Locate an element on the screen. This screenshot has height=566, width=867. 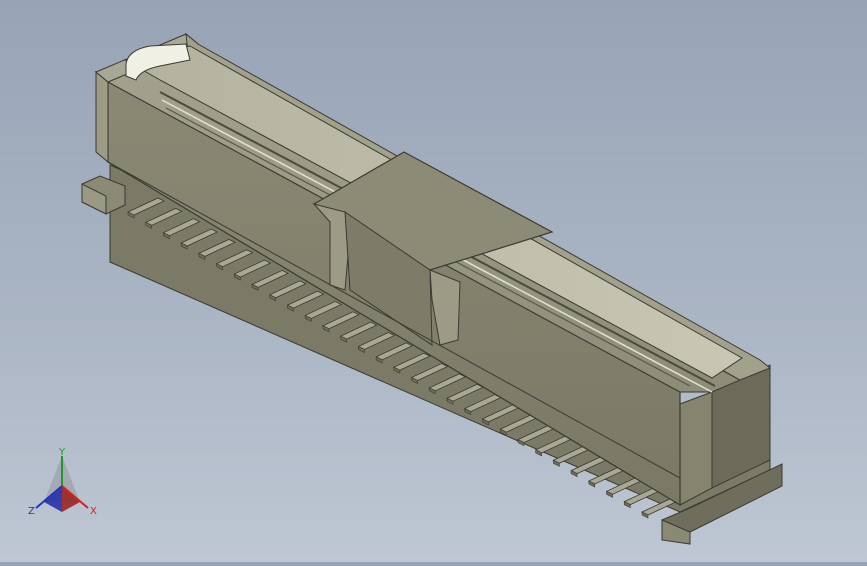
triad-z-label: Z is located at coordinates (31, 511).